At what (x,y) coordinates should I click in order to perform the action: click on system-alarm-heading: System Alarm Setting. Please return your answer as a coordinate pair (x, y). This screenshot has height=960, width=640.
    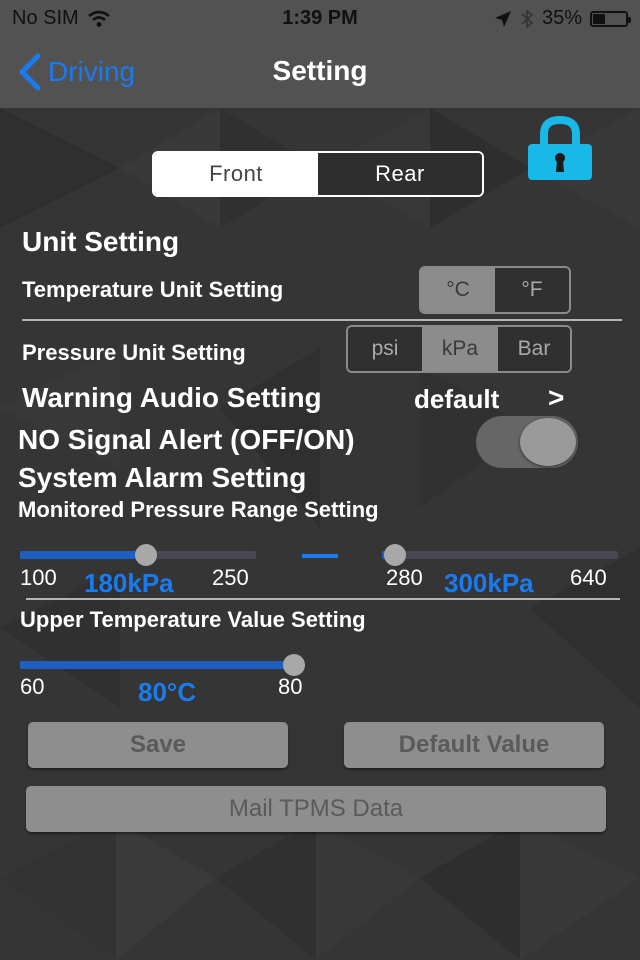
    Looking at the image, I should click on (162, 477).